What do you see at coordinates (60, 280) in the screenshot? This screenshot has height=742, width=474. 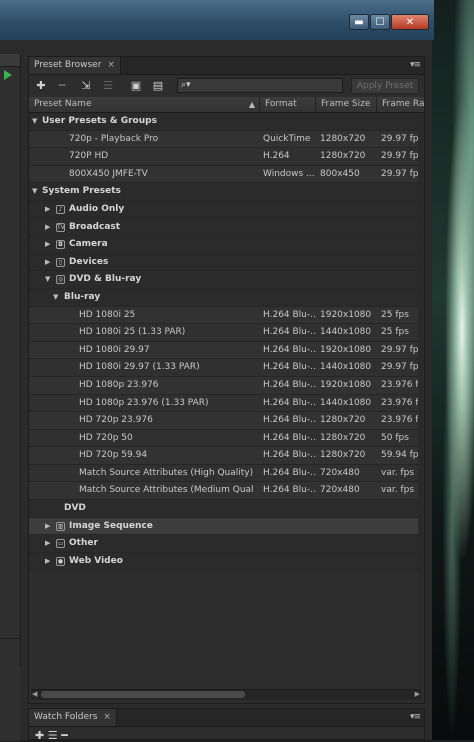 I see `disc-icon: ◎` at bounding box center [60, 280].